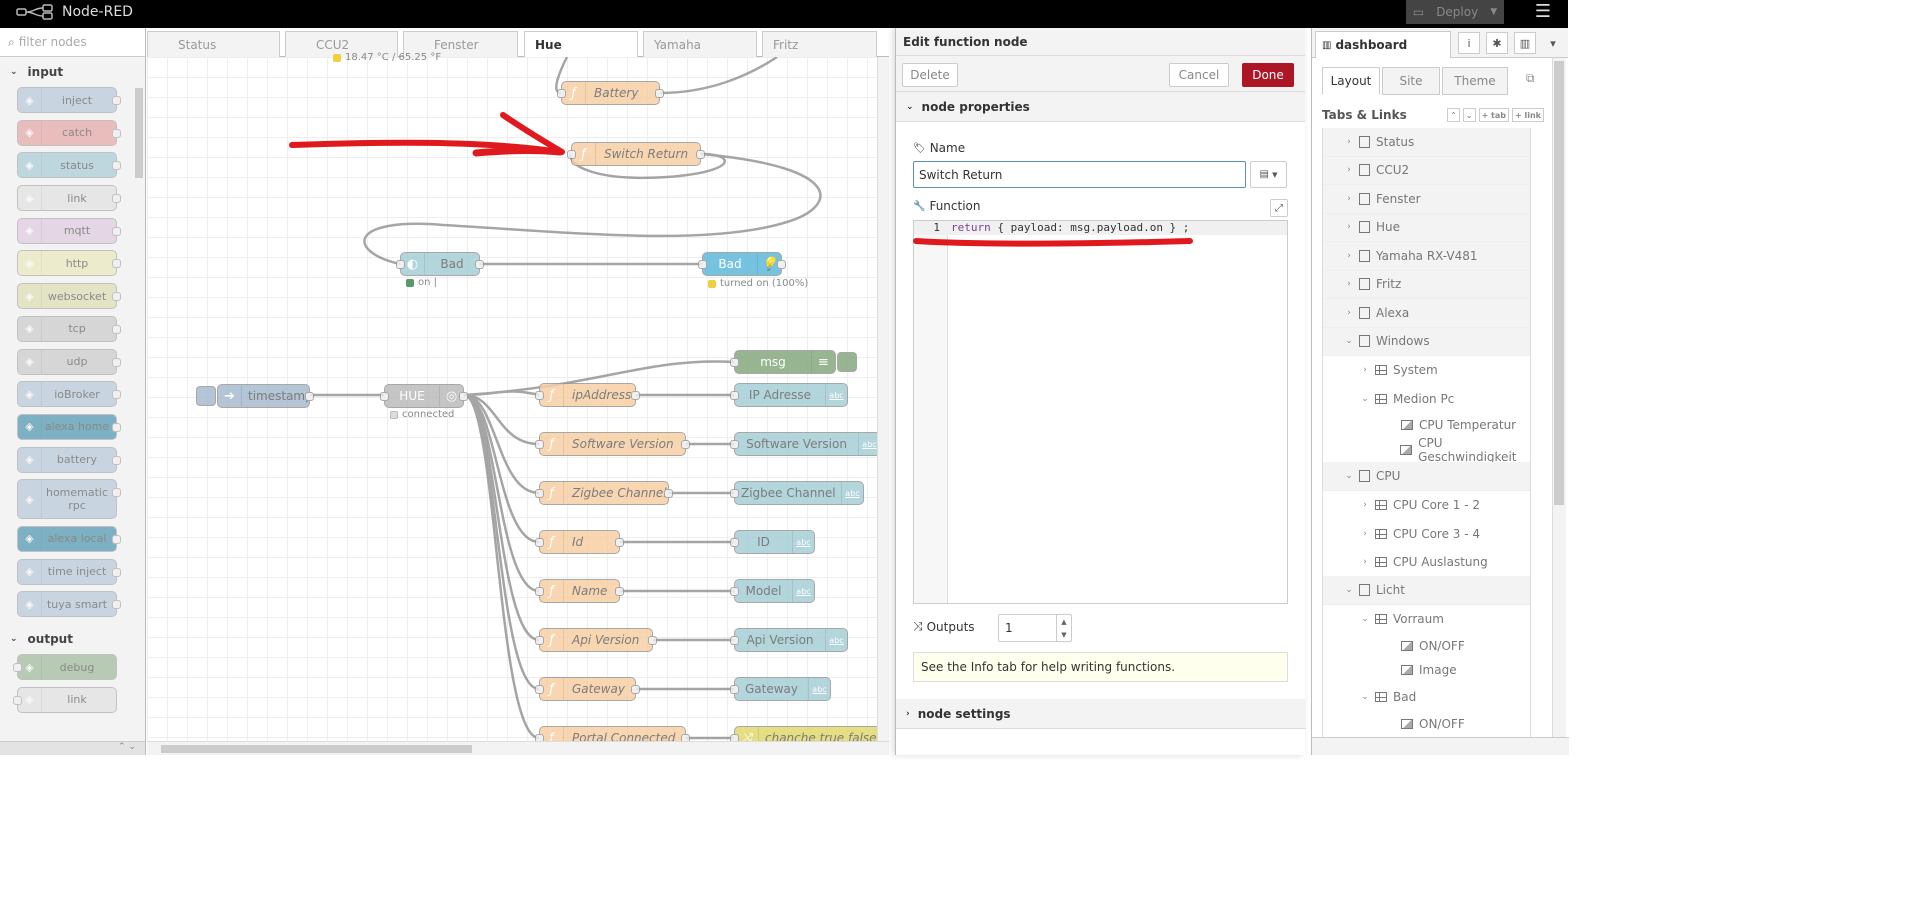 This screenshot has height=924, width=1920. What do you see at coordinates (1469, 43) in the screenshot?
I see `info-icon: i` at bounding box center [1469, 43].